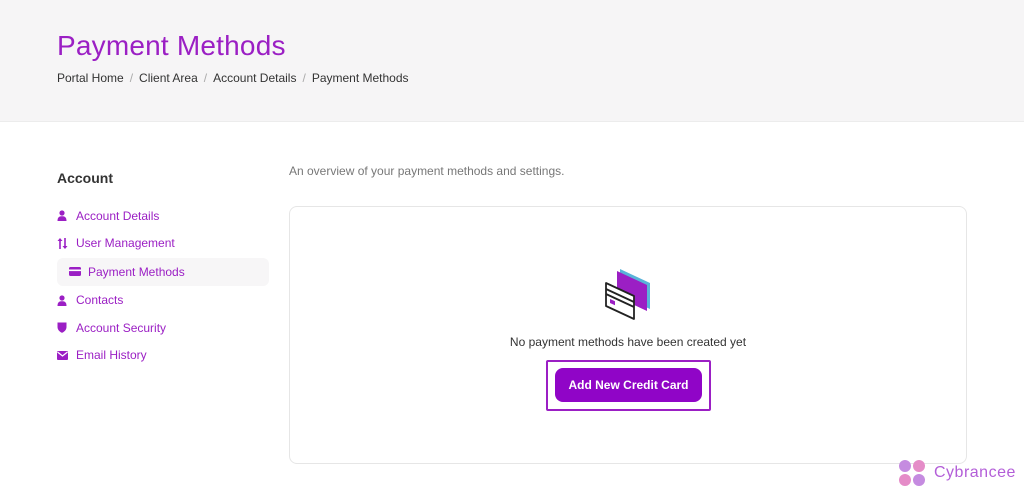 The width and height of the screenshot is (1024, 504). I want to click on cybrancee-logo-icon, so click(912, 473).